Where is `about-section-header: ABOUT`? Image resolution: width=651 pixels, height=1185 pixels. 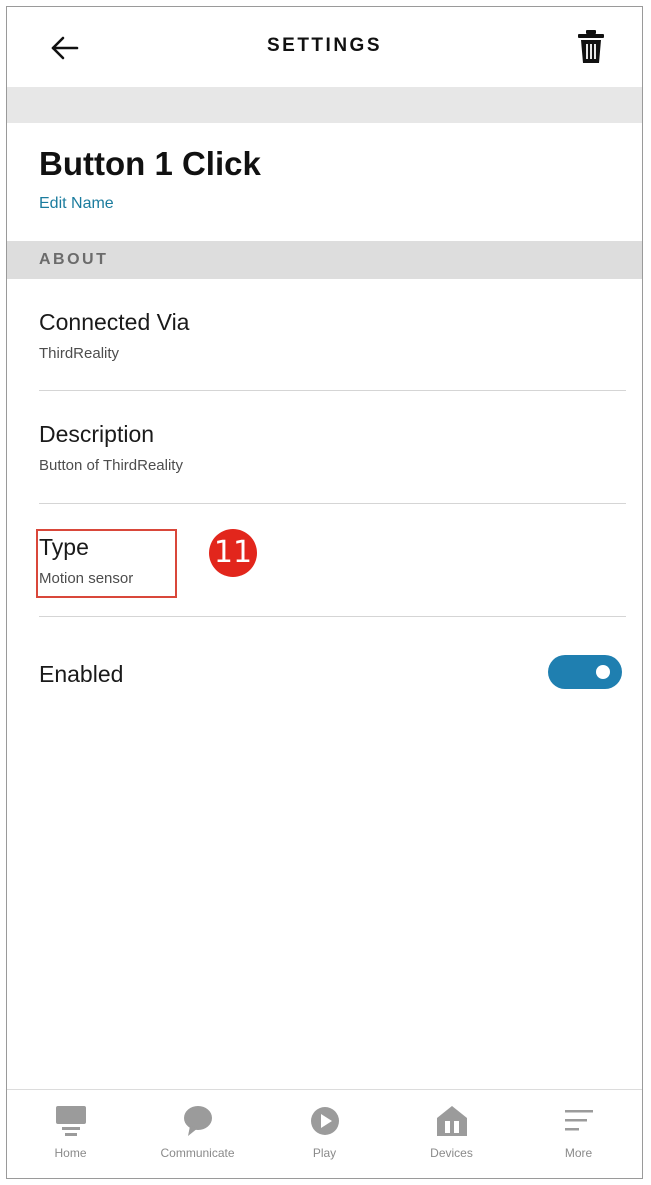
about-section-header: ABOUT is located at coordinates (324, 260).